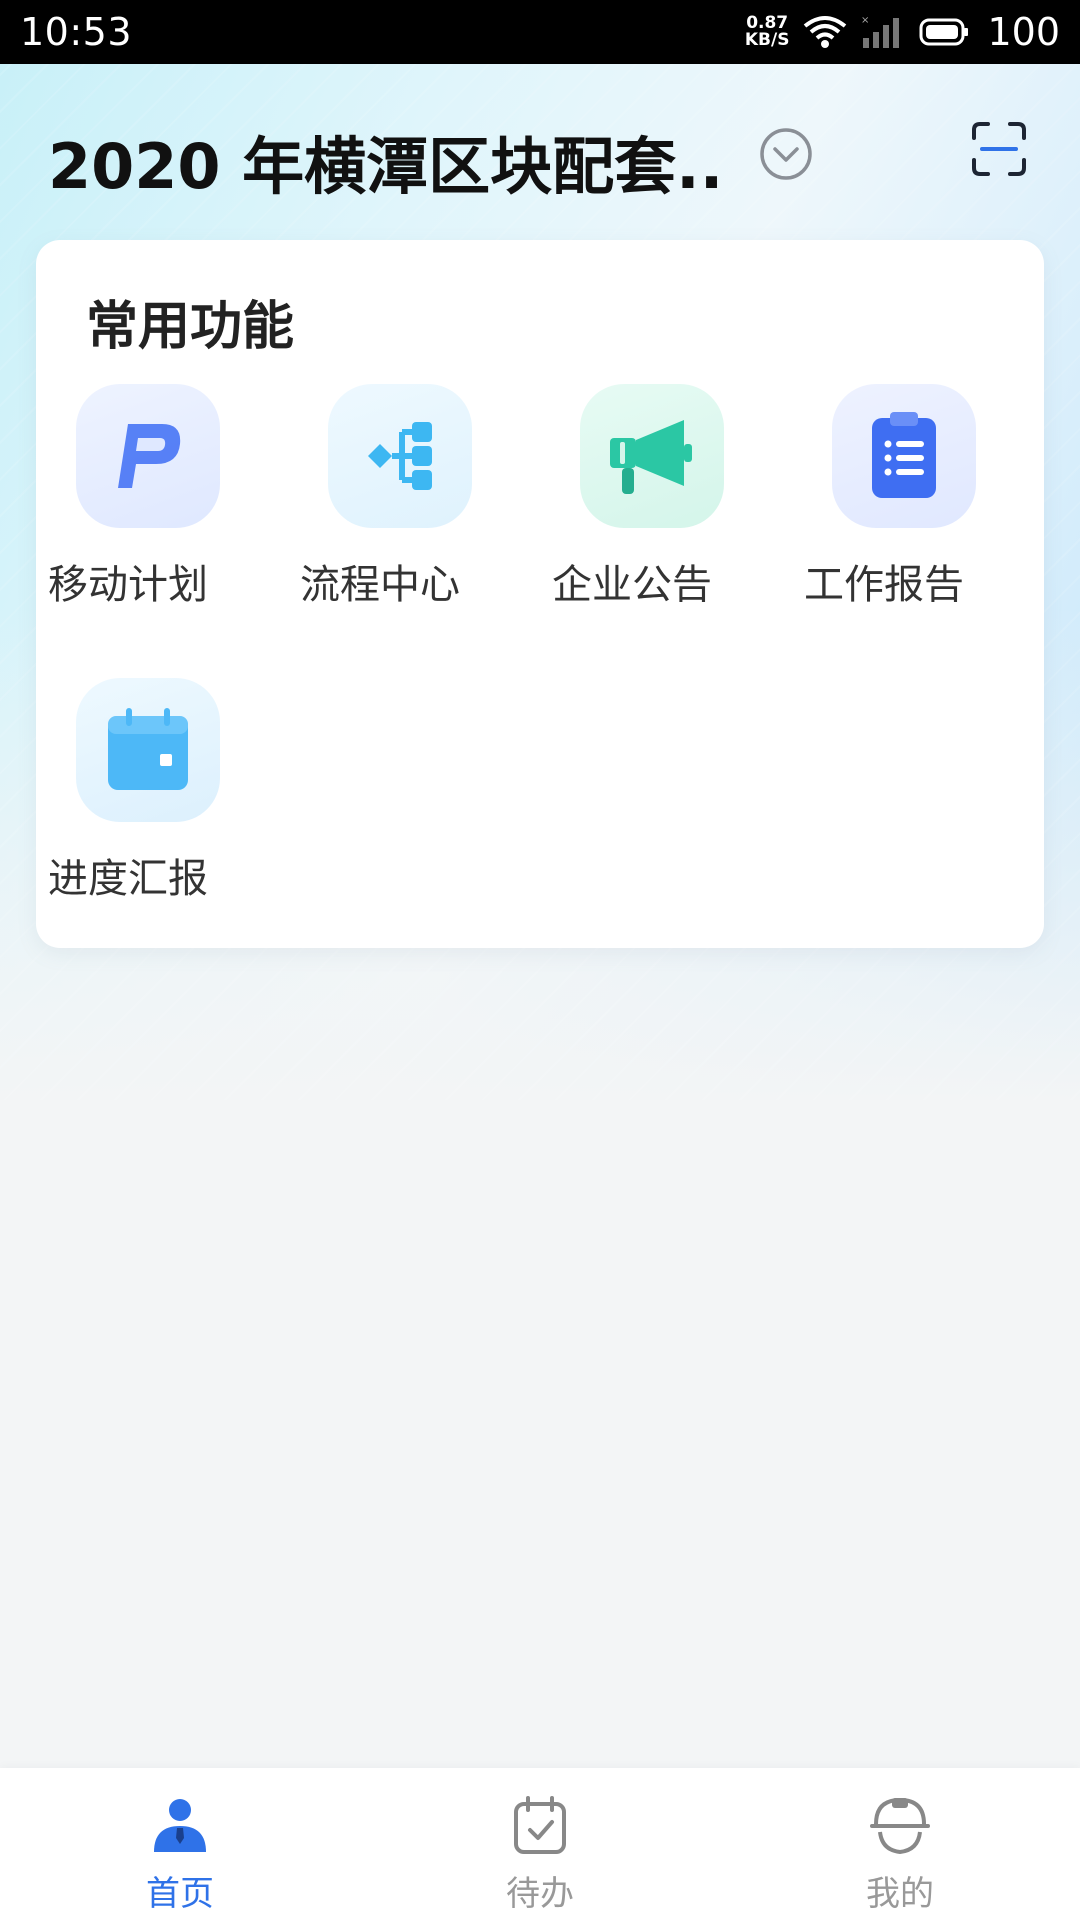  What do you see at coordinates (900, 1826) in the screenshot?
I see `helmet-icon` at bounding box center [900, 1826].